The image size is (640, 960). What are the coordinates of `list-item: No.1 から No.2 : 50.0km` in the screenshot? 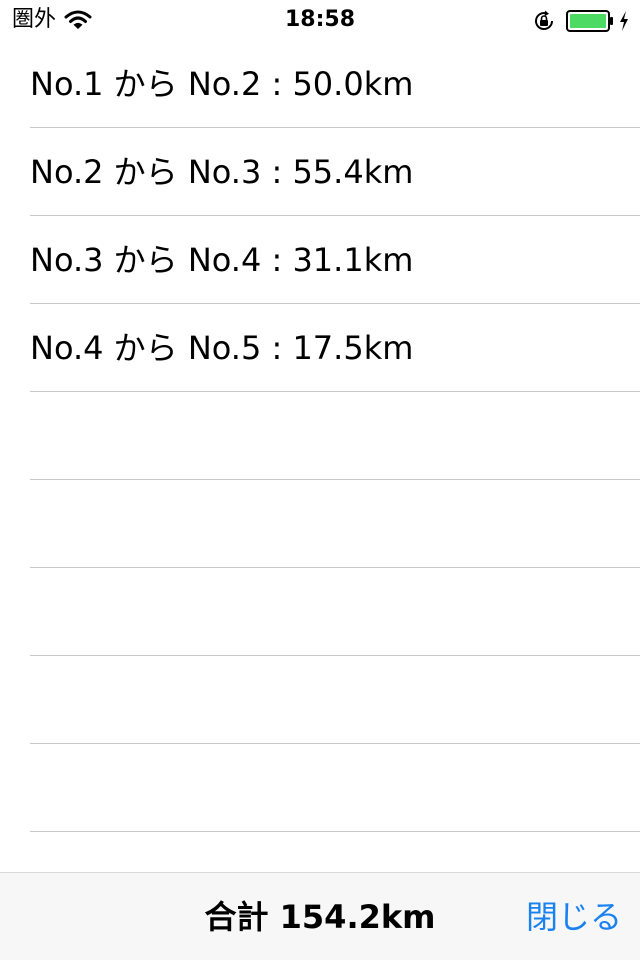 It's located at (335, 84).